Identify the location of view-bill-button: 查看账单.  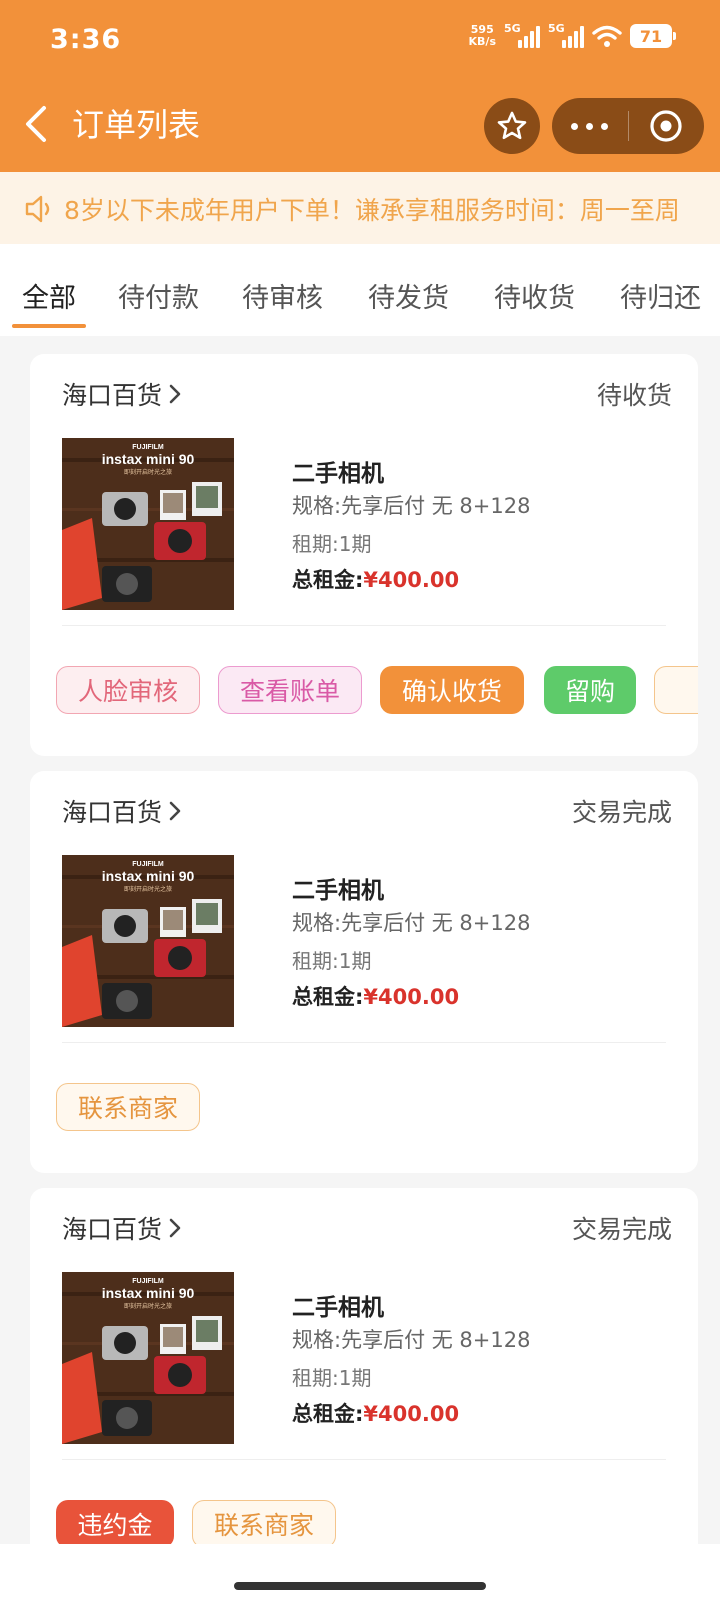
(290, 690).